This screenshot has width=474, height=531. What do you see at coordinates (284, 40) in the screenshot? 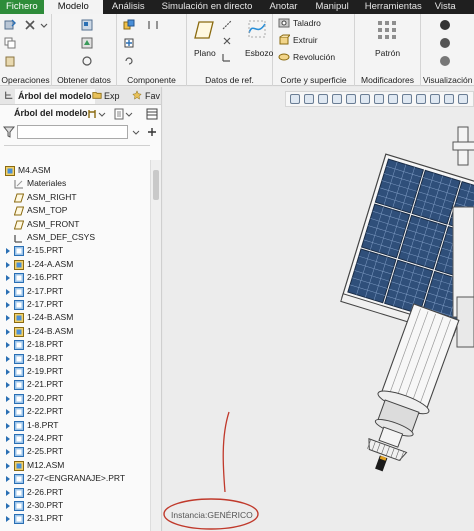
I see `extrude-icon` at bounding box center [284, 40].